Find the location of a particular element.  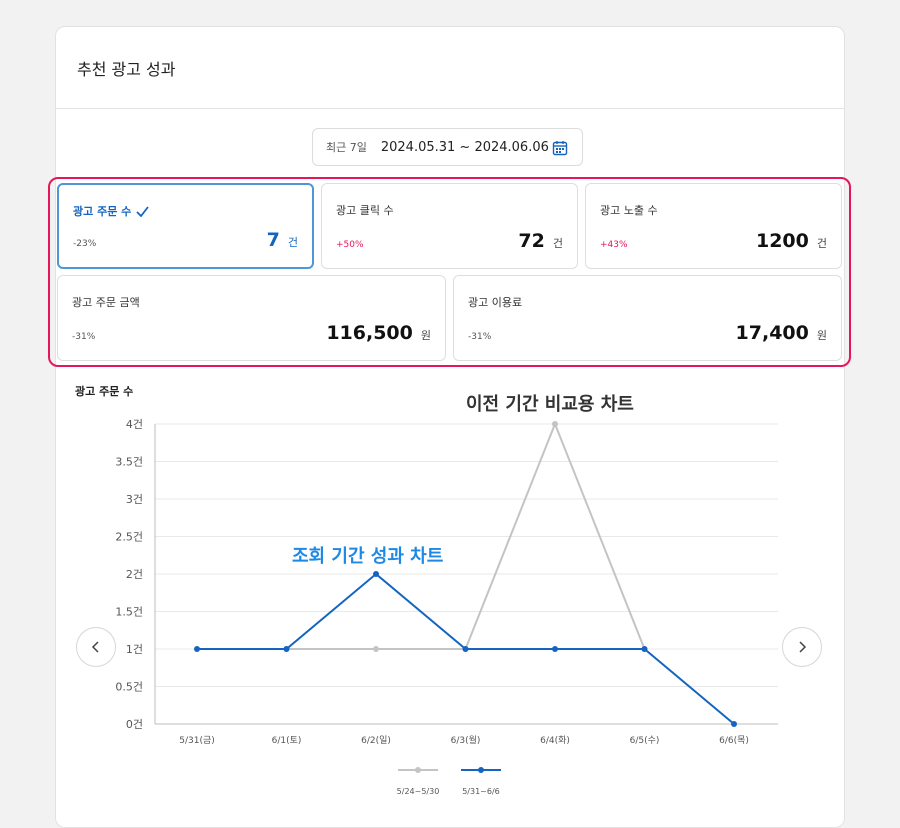

y-tick-label: 2.5건 is located at coordinates (129, 537).